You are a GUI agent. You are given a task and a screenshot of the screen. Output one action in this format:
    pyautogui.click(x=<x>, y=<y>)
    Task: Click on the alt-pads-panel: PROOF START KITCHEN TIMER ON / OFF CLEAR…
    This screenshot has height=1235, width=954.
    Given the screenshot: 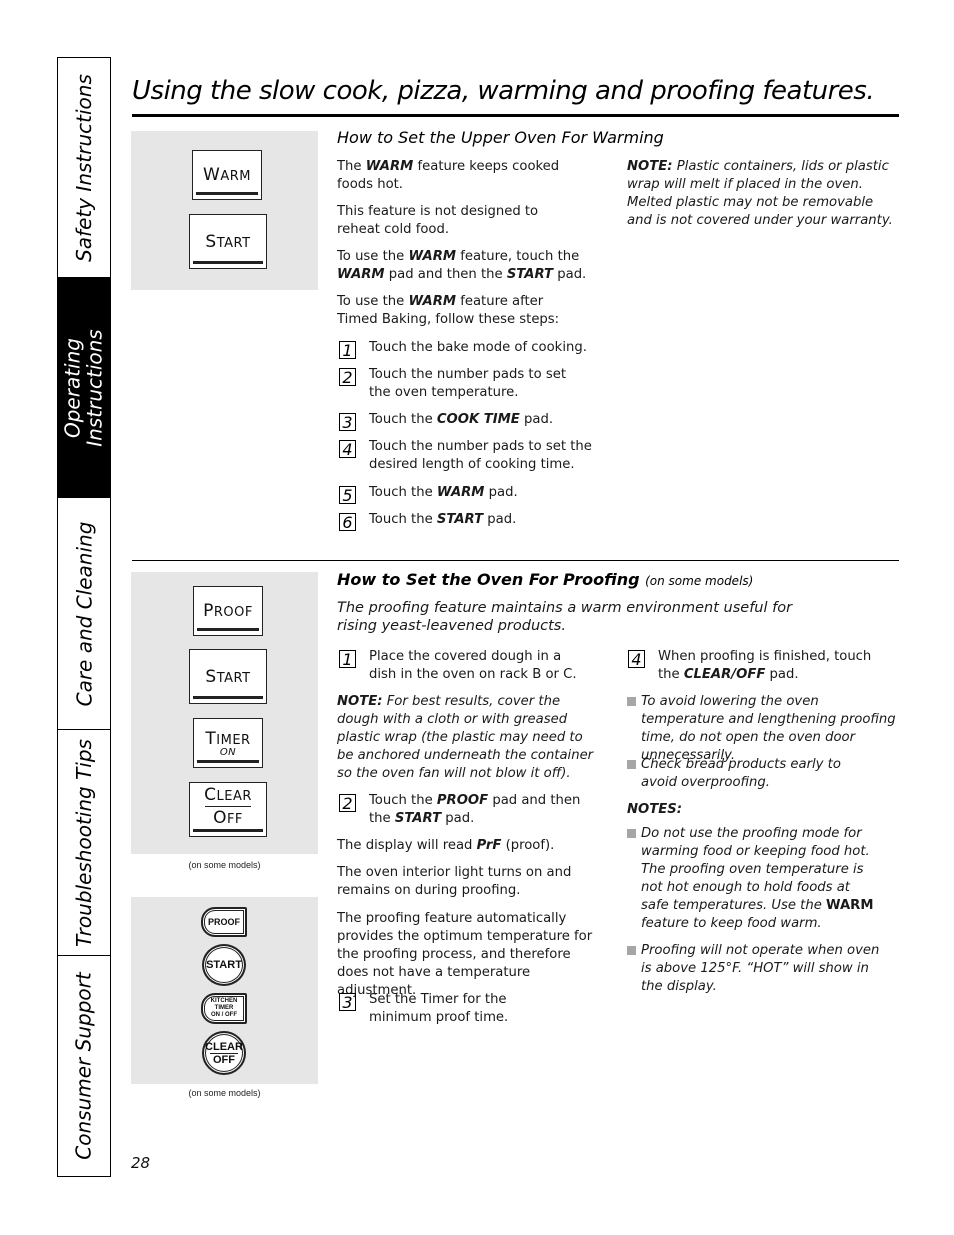 What is the action you would take?
    pyautogui.click(x=224, y=990)
    